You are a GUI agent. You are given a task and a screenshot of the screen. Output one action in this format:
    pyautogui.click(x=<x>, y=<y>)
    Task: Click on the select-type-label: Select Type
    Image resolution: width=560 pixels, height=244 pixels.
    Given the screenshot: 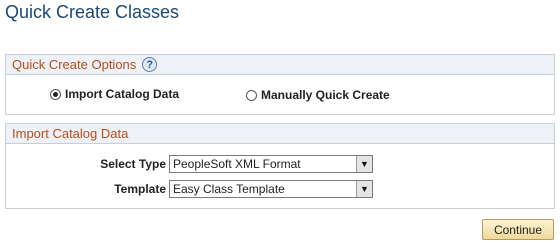 What is the action you would take?
    pyautogui.click(x=133, y=164)
    